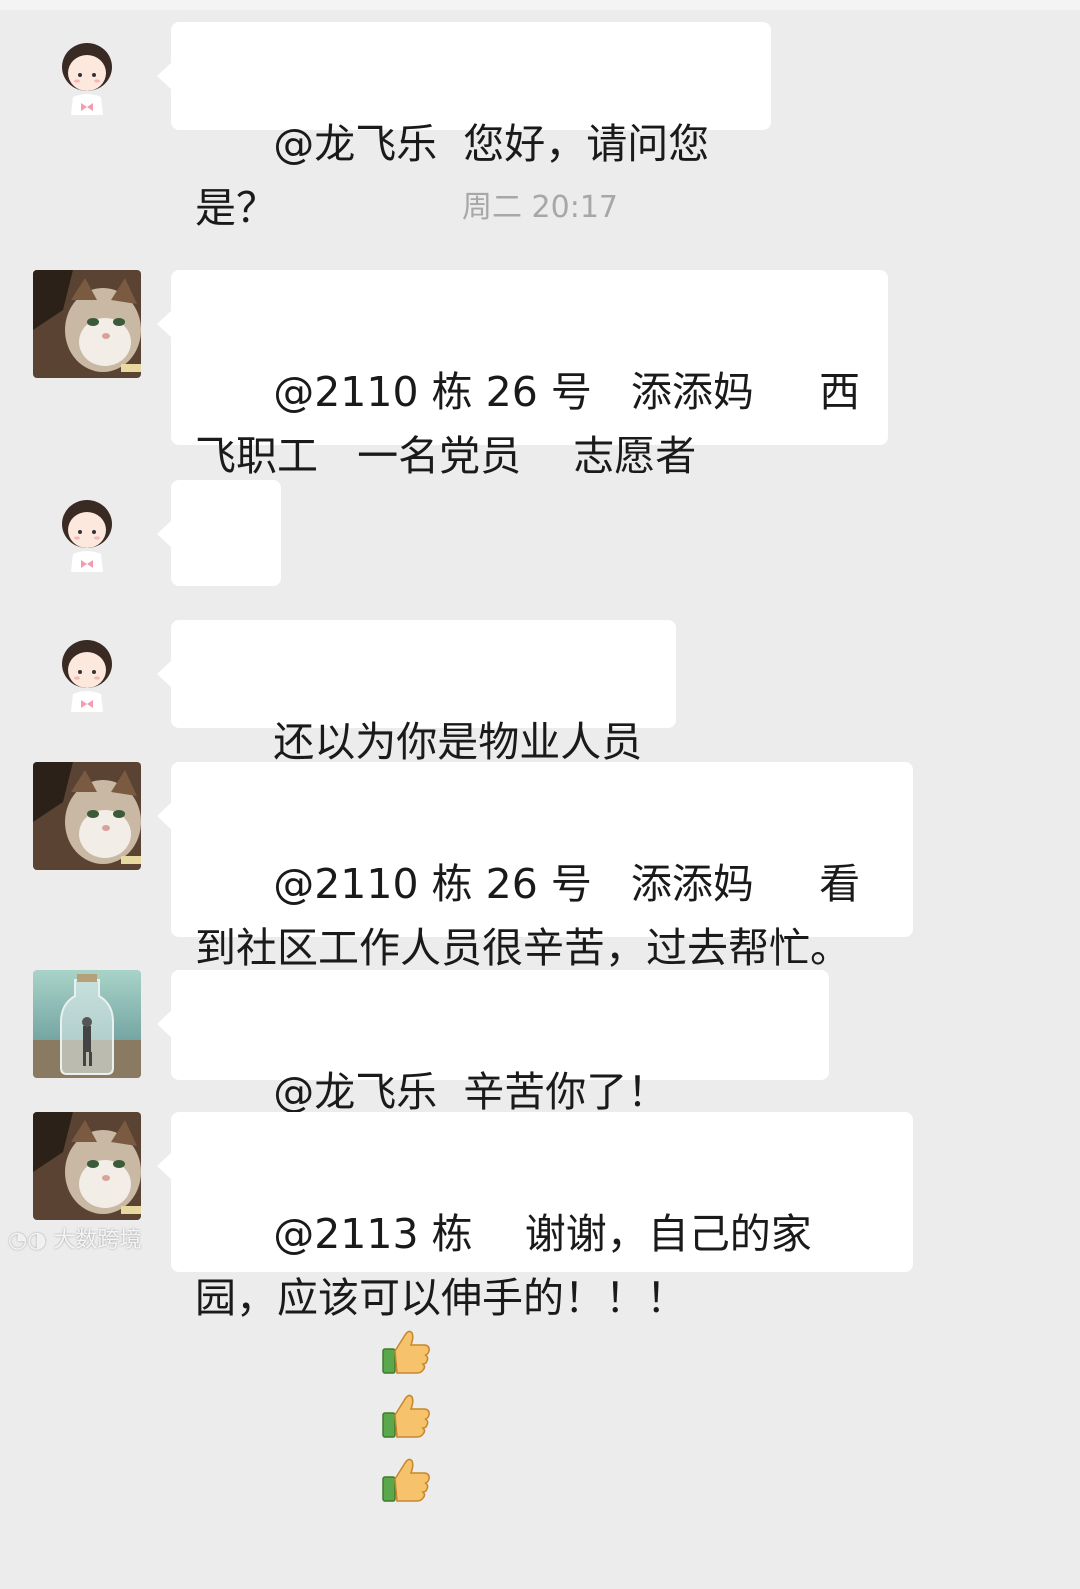  I want to click on avatar-bottle, so click(87, 1024).